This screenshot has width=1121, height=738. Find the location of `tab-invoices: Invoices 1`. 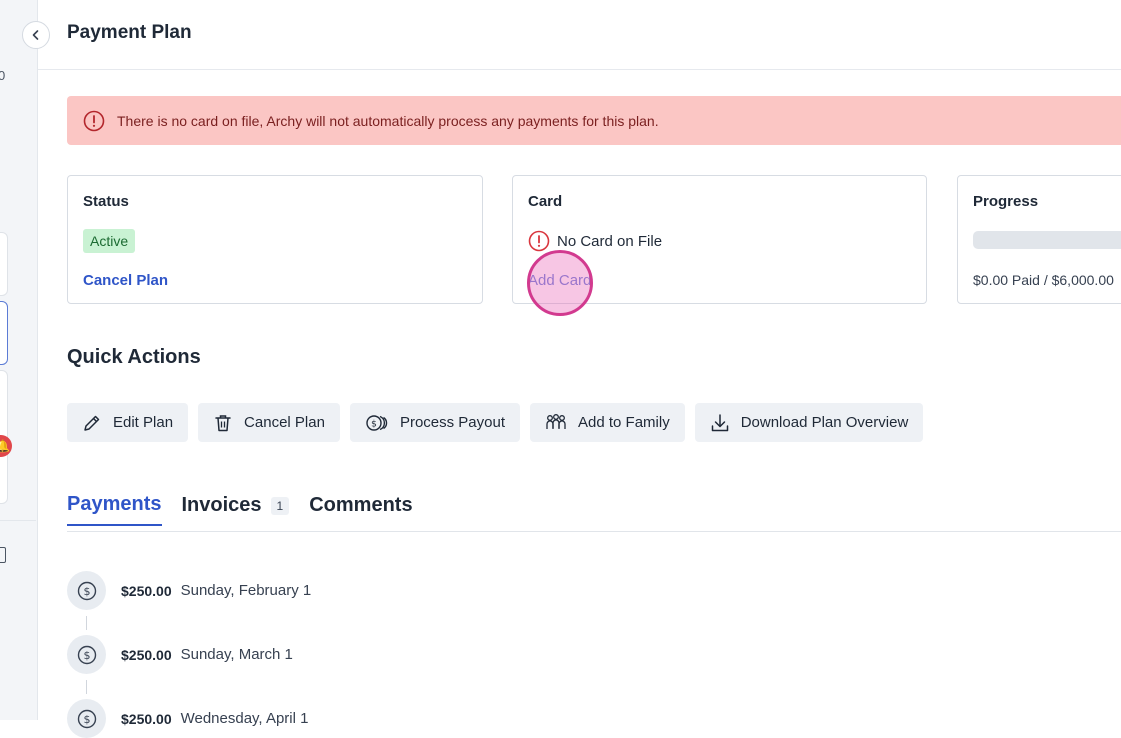

tab-invoices: Invoices 1 is located at coordinates (236, 509).